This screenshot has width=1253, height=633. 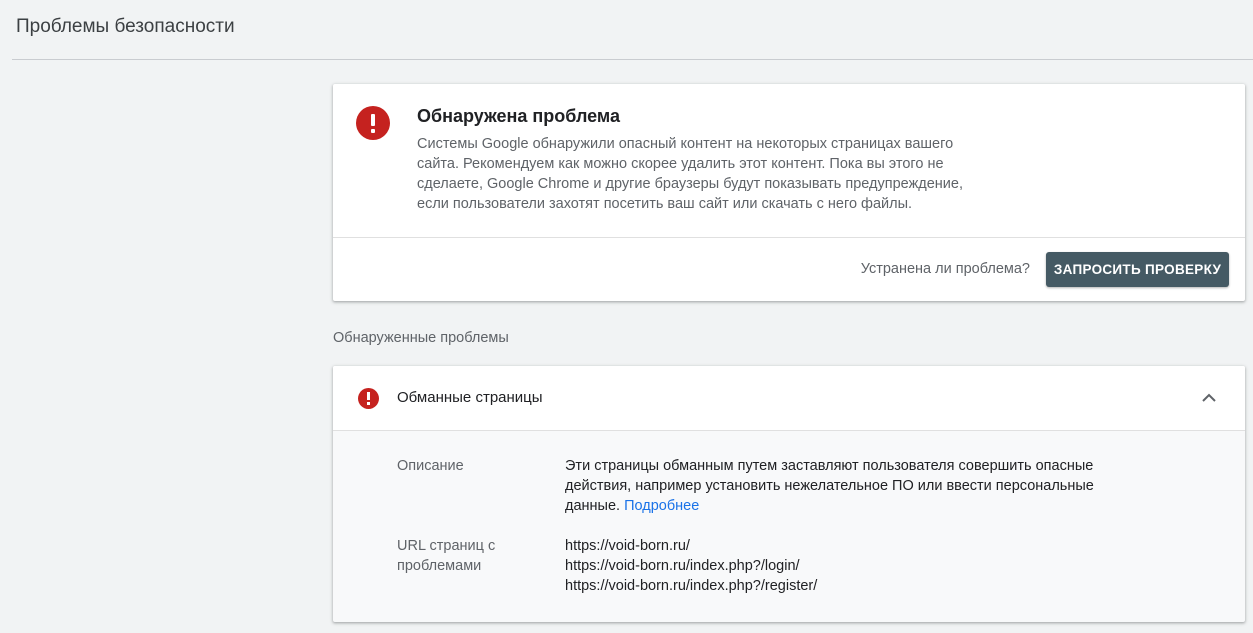 What do you see at coordinates (945, 269) in the screenshot?
I see `fixed-question-text: Устранена ли проблема?` at bounding box center [945, 269].